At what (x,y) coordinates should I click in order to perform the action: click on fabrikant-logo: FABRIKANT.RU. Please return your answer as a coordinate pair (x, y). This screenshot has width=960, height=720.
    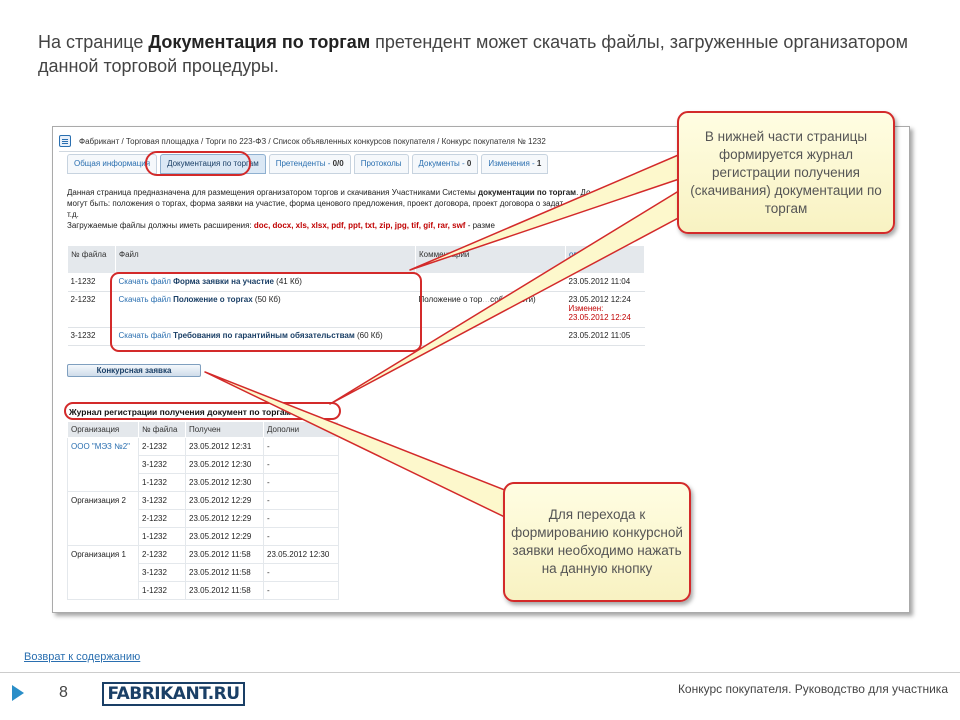
    Looking at the image, I should click on (173, 694).